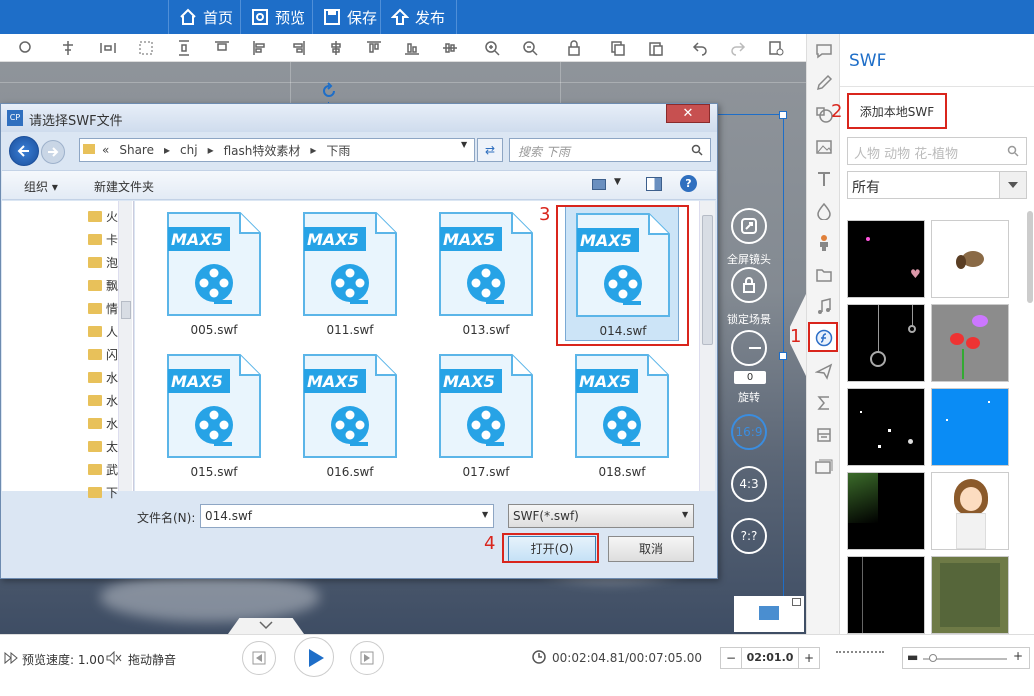  Describe the element at coordinates (347, 516) in the screenshot. I see `filename-input: 014.swf` at that location.